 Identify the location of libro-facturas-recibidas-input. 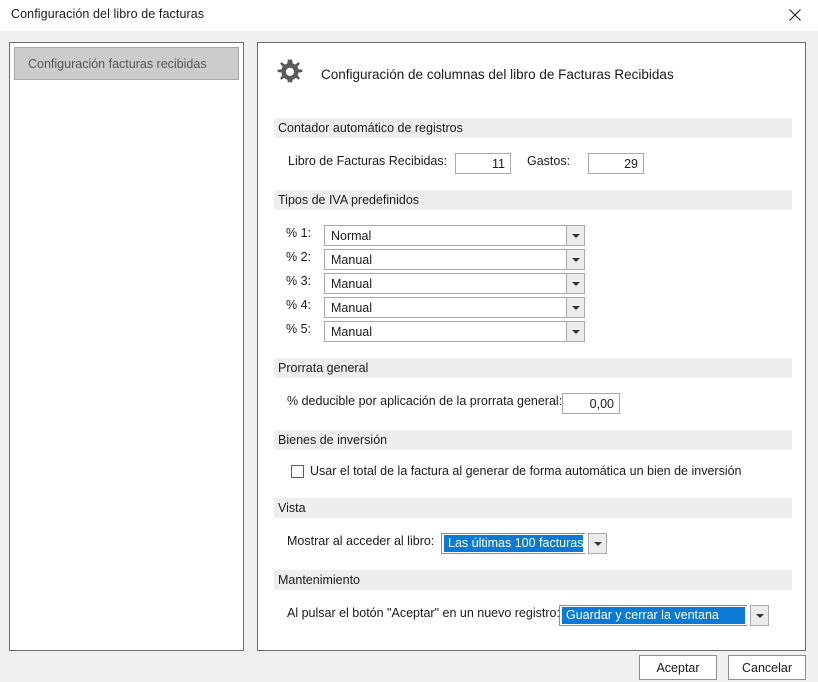
(483, 163).